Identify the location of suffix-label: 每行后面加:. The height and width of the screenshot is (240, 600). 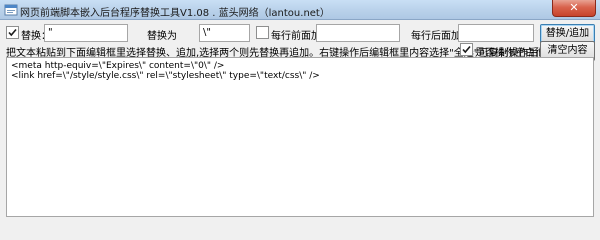
(438, 36).